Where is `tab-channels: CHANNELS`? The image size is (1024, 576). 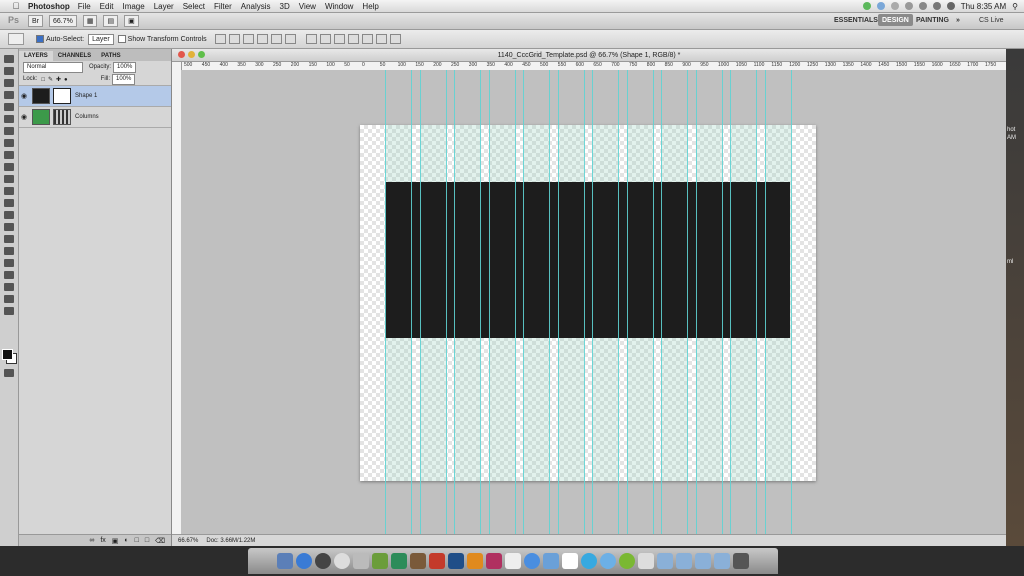
tab-channels: CHANNELS is located at coordinates (74, 56).